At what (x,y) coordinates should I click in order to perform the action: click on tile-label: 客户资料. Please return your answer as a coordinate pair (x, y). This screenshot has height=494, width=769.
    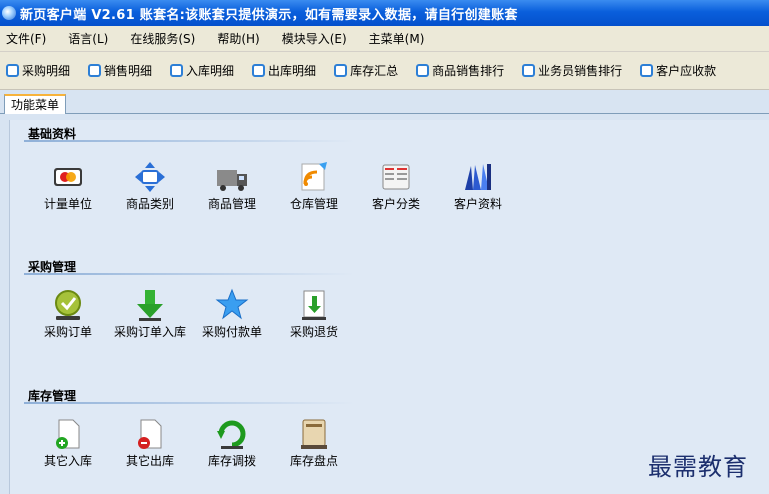
    Looking at the image, I should click on (477, 204).